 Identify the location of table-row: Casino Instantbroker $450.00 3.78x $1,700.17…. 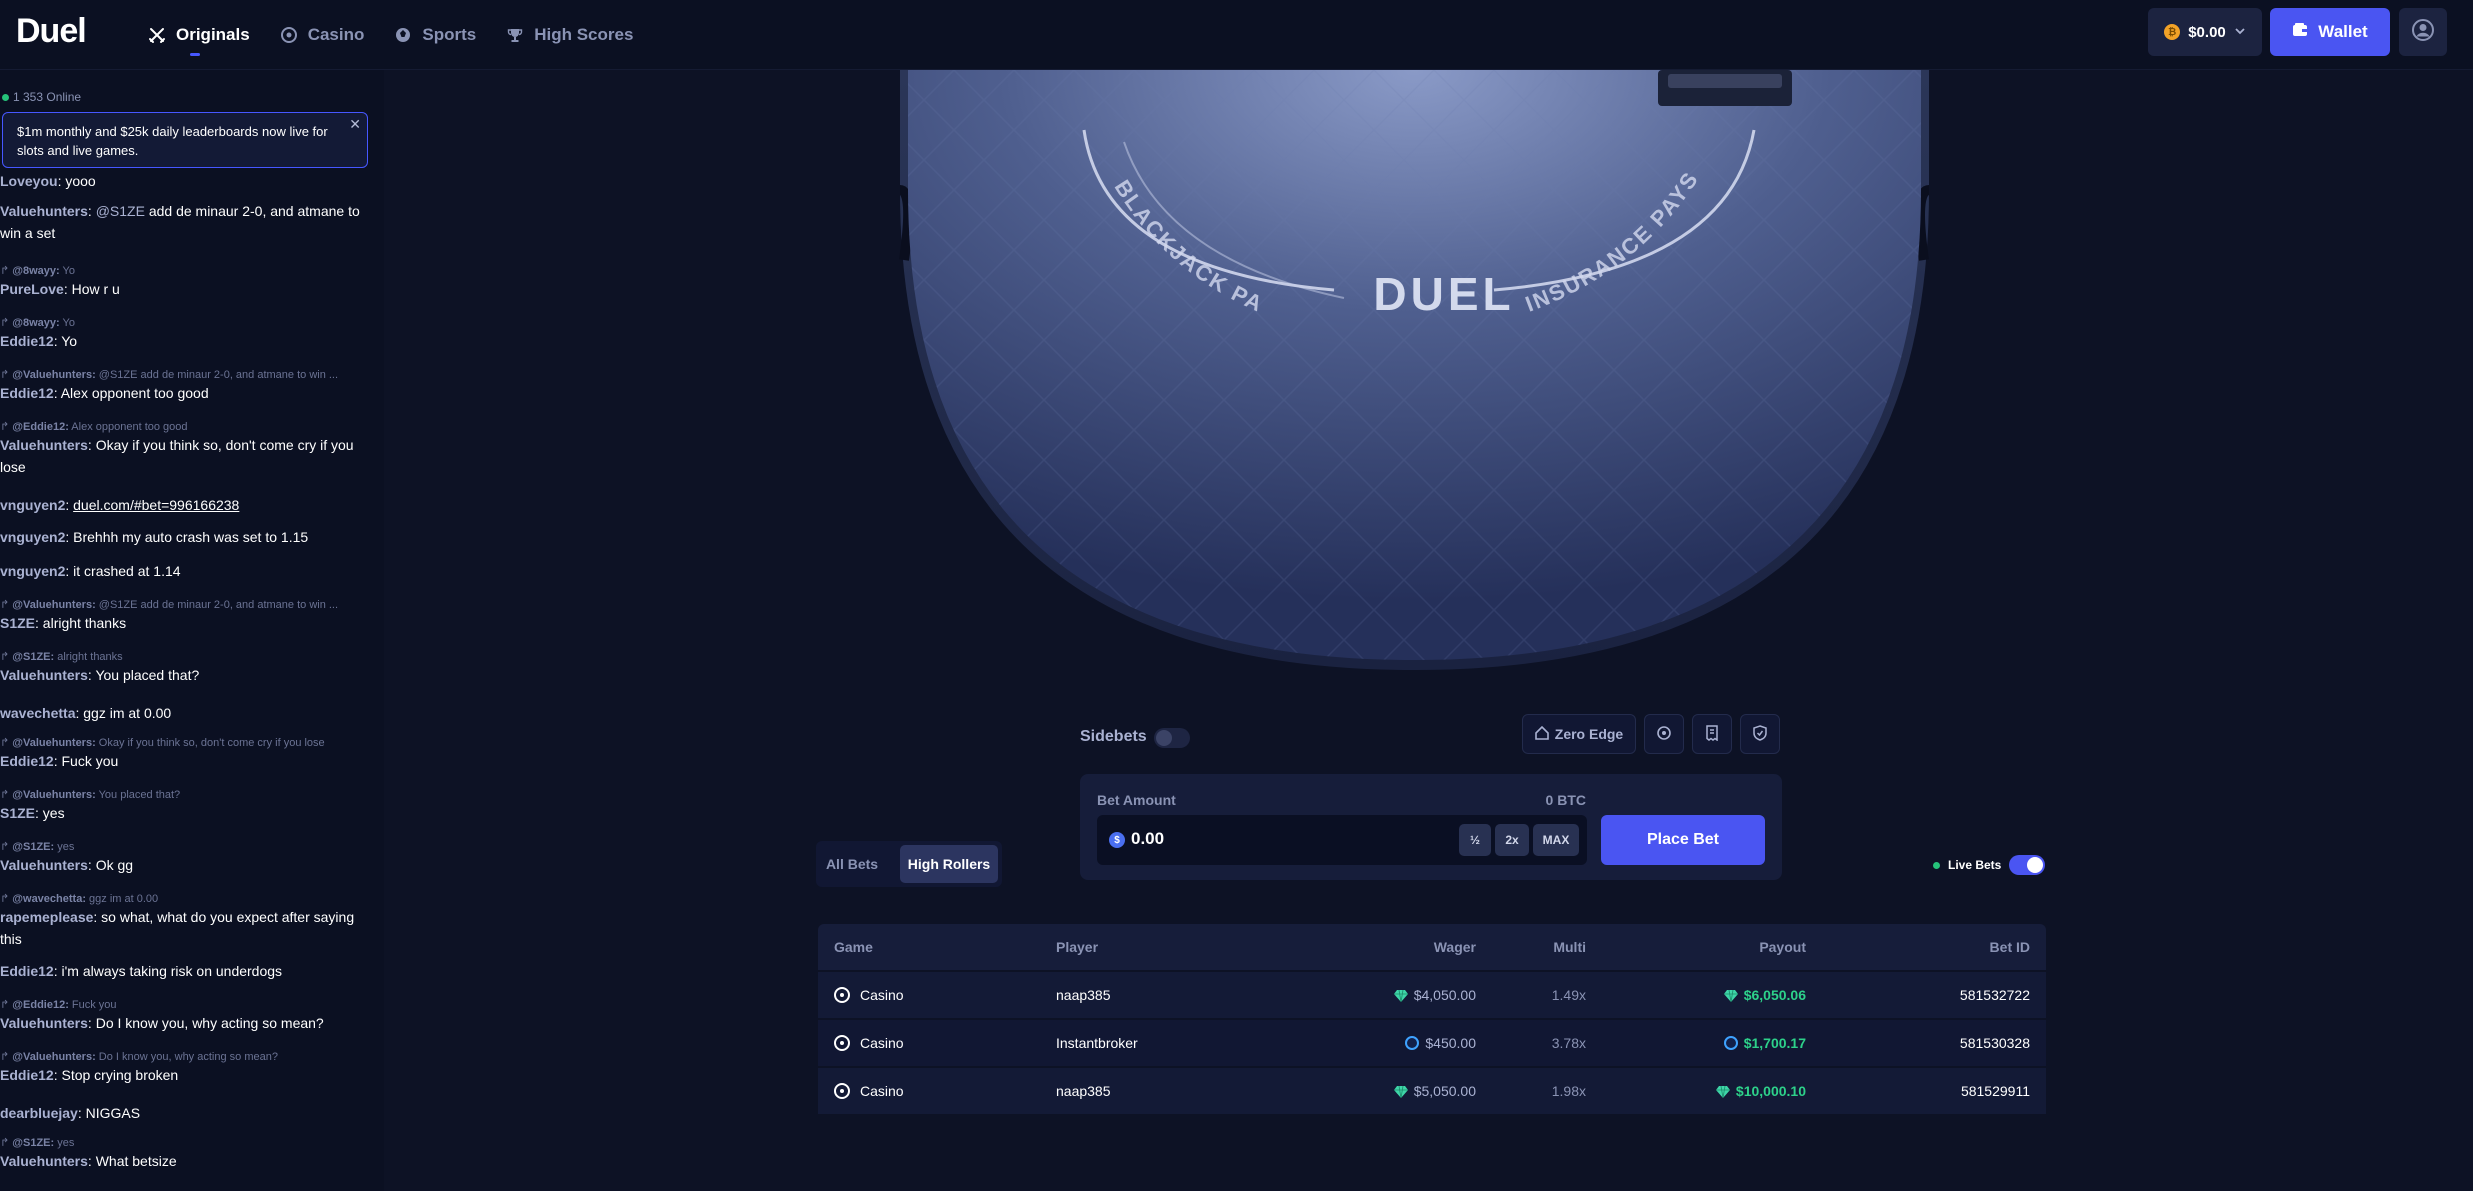
(1432, 1042).